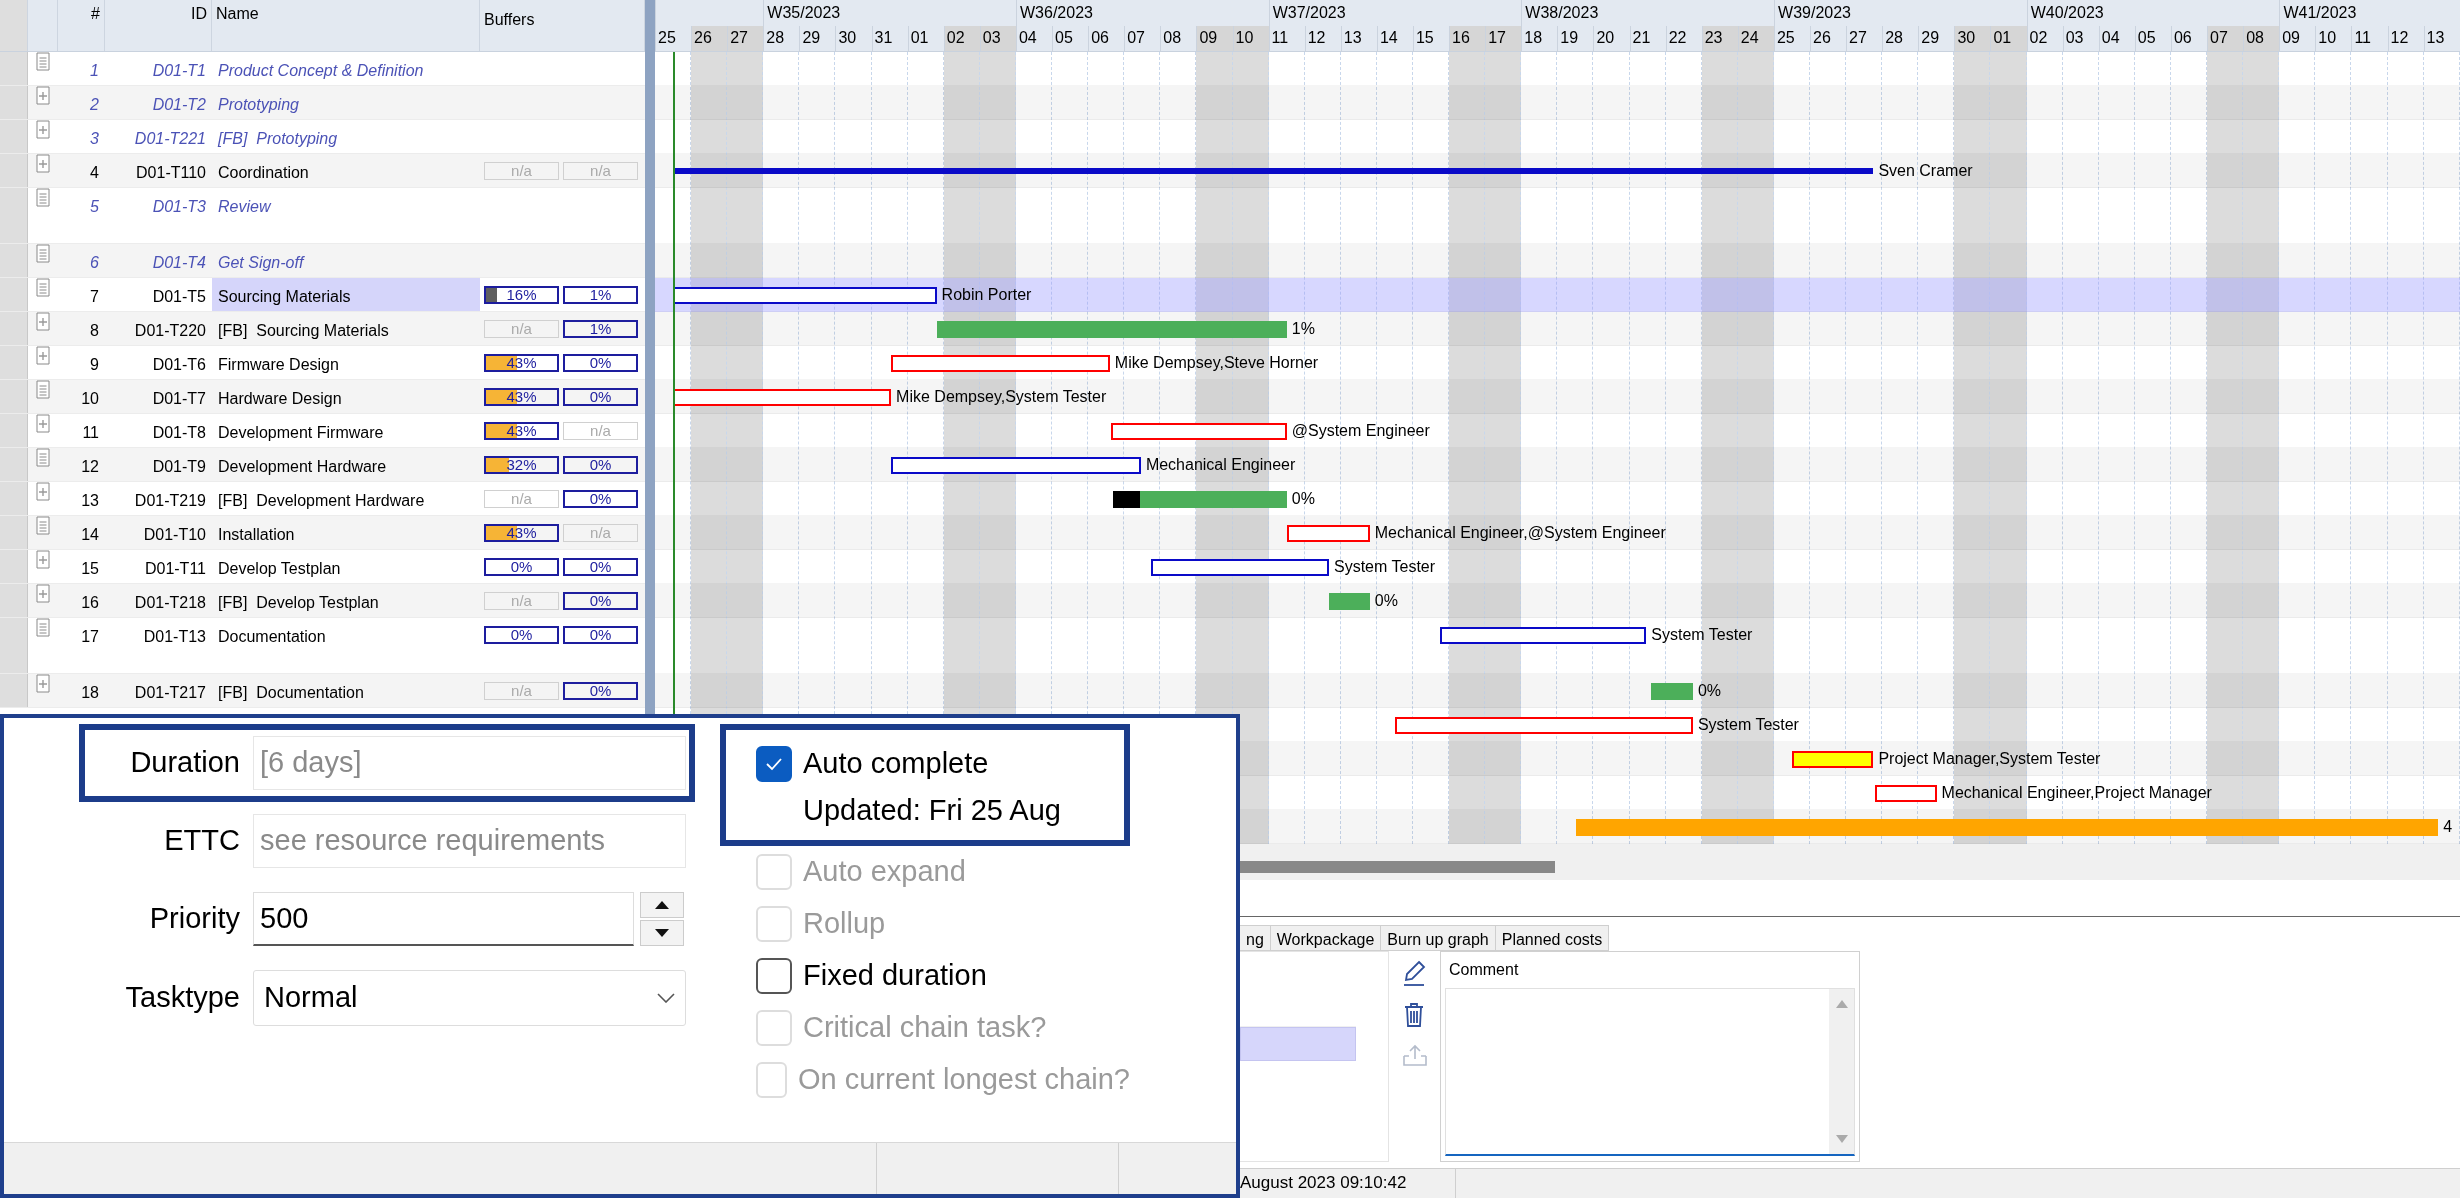 This screenshot has height=1198, width=2460. Describe the element at coordinates (346, 600) in the screenshot. I see `table-cell: [FB] Develop Testplan` at that location.